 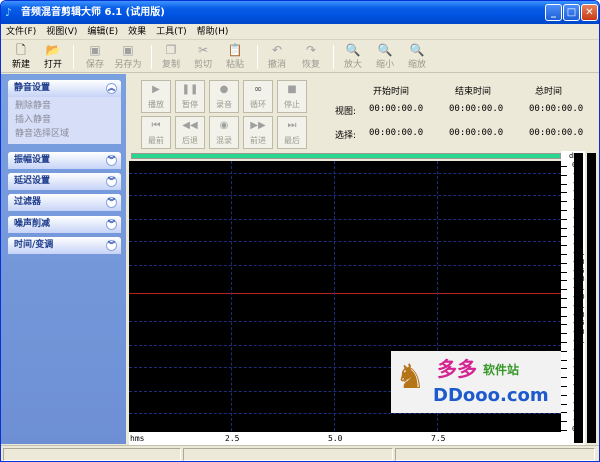 I want to click on panel-header: 噪声削减 ︾, so click(x=64, y=224).